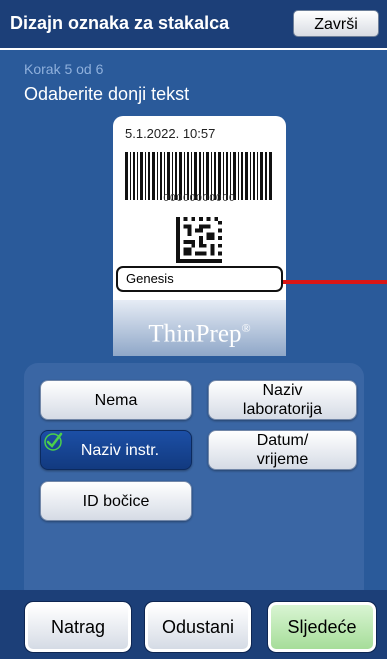 This screenshot has height=659, width=387. I want to click on instruction-text: Odaberite donji tekst, so click(107, 94).